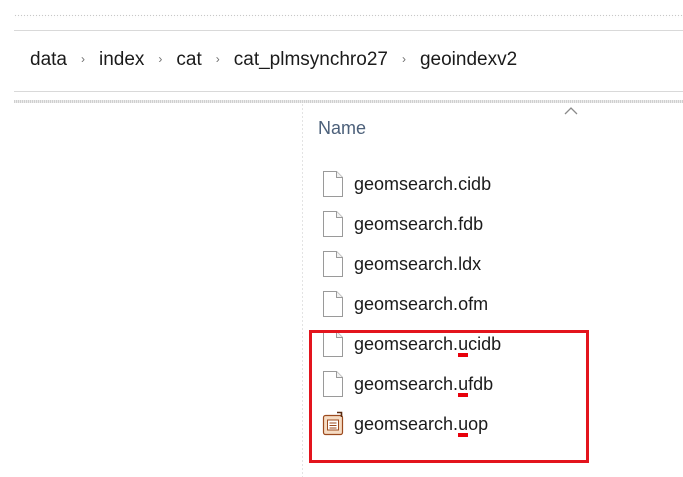 The width and height of the screenshot is (683, 477). Describe the element at coordinates (478, 303) in the screenshot. I see `file-extension-rest: fm` at that location.